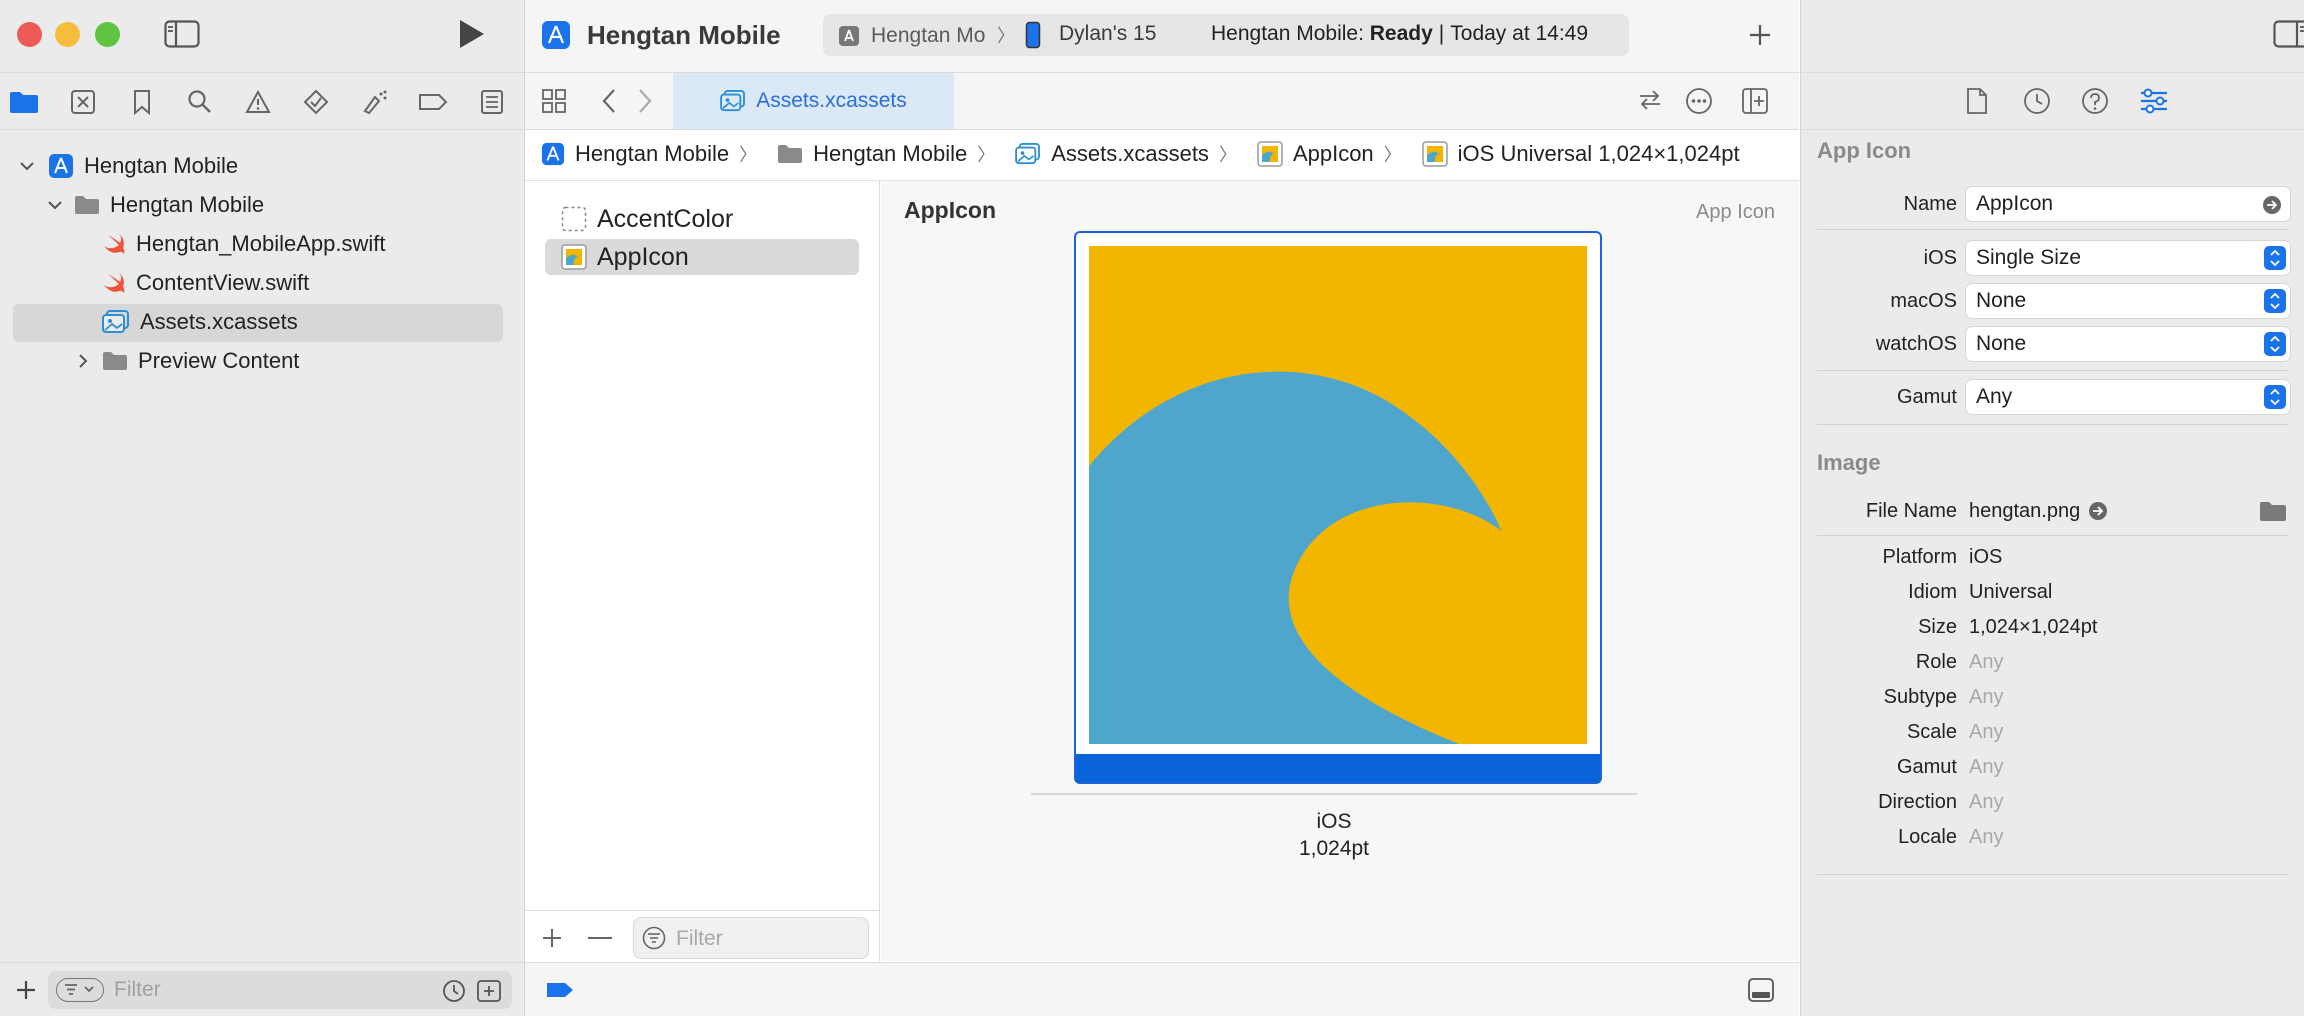 This screenshot has width=2304, height=1016. Describe the element at coordinates (2154, 101) in the screenshot. I see `attributes-inspector-icon` at that location.